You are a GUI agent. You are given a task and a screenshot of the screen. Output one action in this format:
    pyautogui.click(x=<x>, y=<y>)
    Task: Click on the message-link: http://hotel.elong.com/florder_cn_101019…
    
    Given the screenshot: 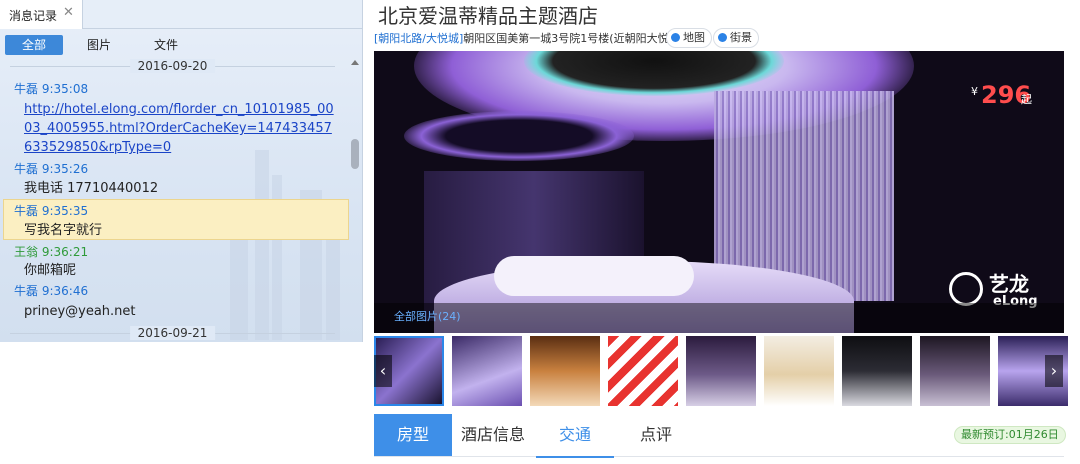 What is the action you would take?
    pyautogui.click(x=179, y=128)
    